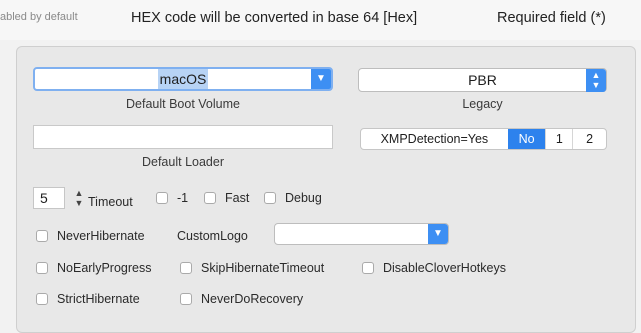  What do you see at coordinates (79, 199) in the screenshot?
I see `stepper-arrows-icon: ▲ ▼` at bounding box center [79, 199].